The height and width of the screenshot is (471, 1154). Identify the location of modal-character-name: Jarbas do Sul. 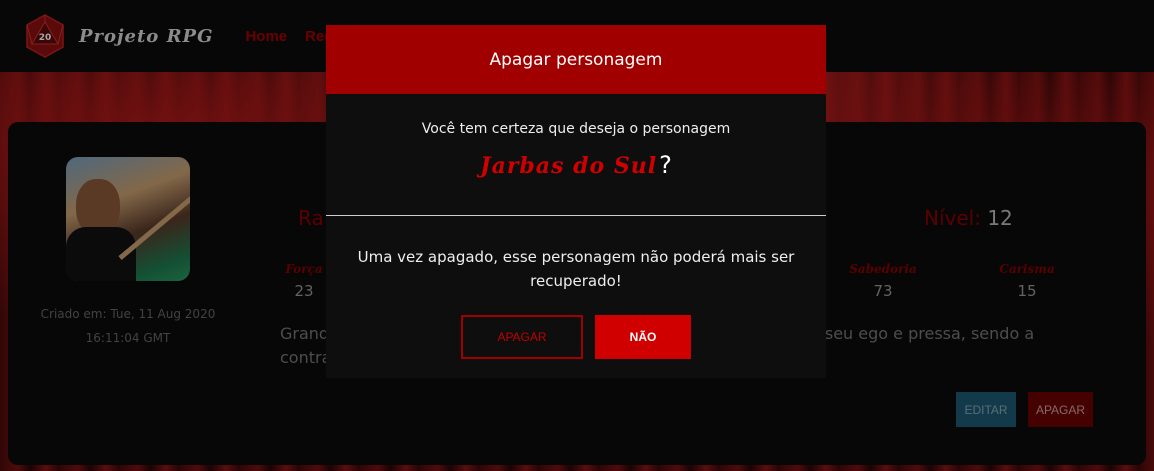
(569, 166).